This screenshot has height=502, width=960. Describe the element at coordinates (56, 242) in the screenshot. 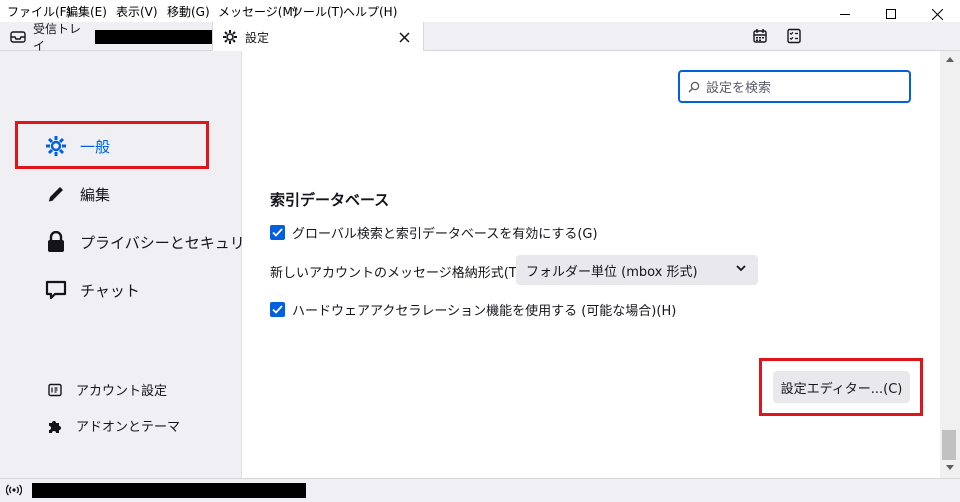

I see `lock-icon` at that location.